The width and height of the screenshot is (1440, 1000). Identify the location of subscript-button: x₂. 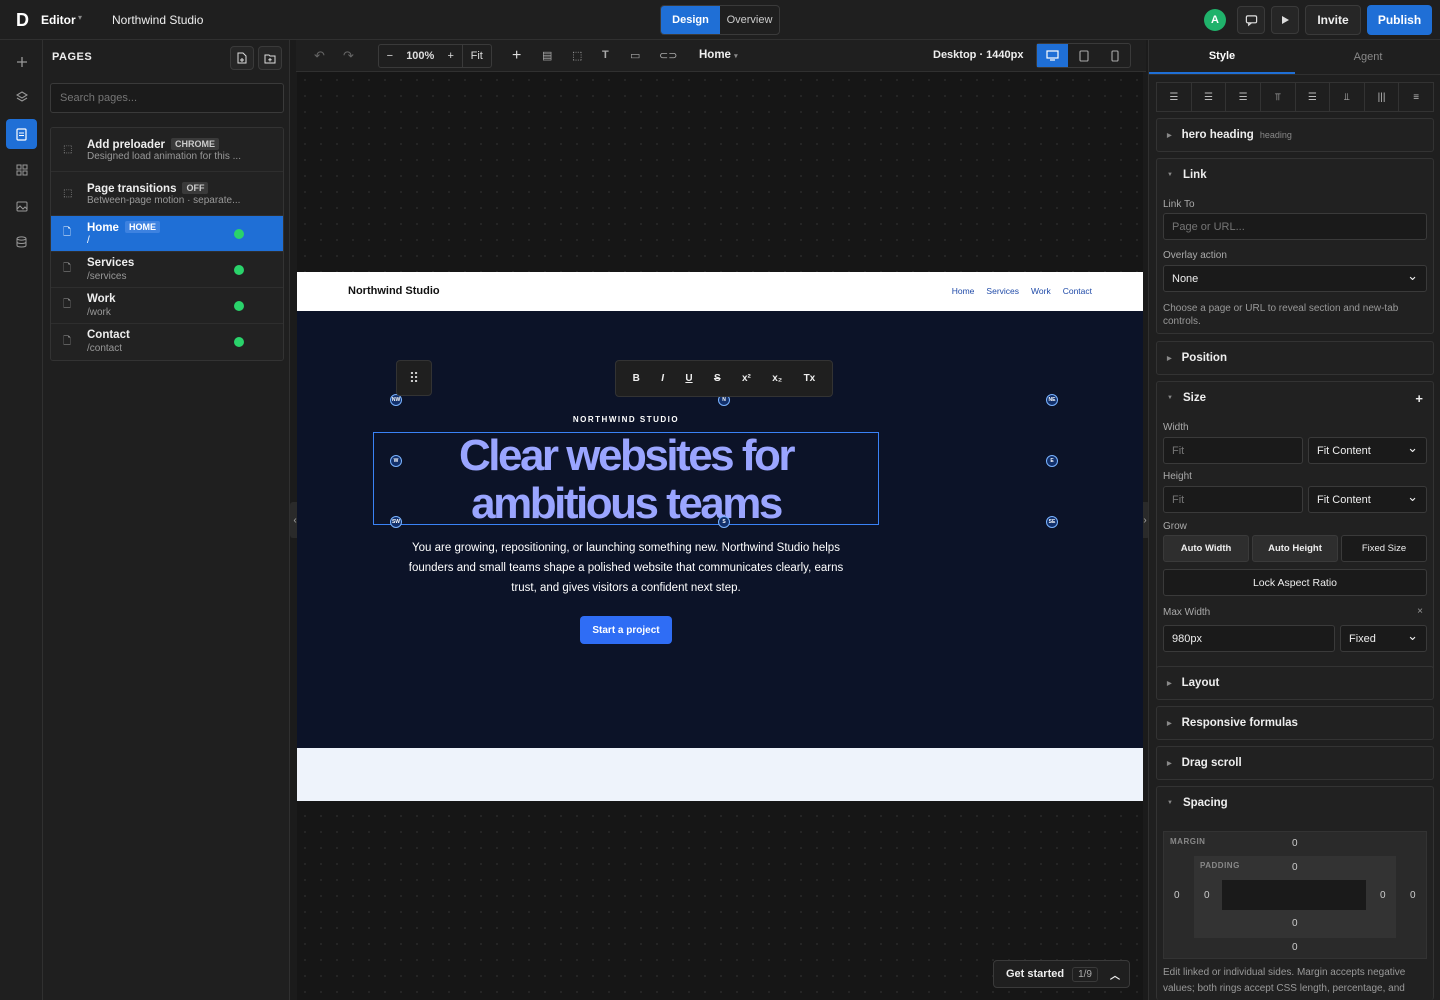
(777, 378).